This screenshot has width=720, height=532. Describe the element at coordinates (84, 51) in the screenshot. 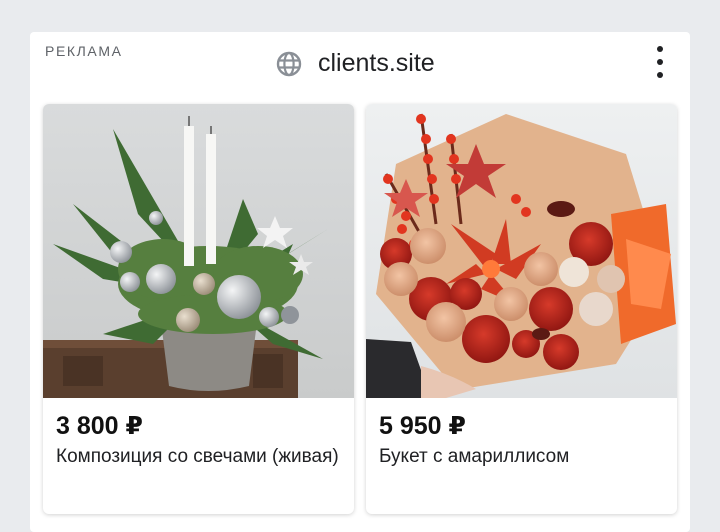

I see `ad-label: РЕКЛАМА` at that location.